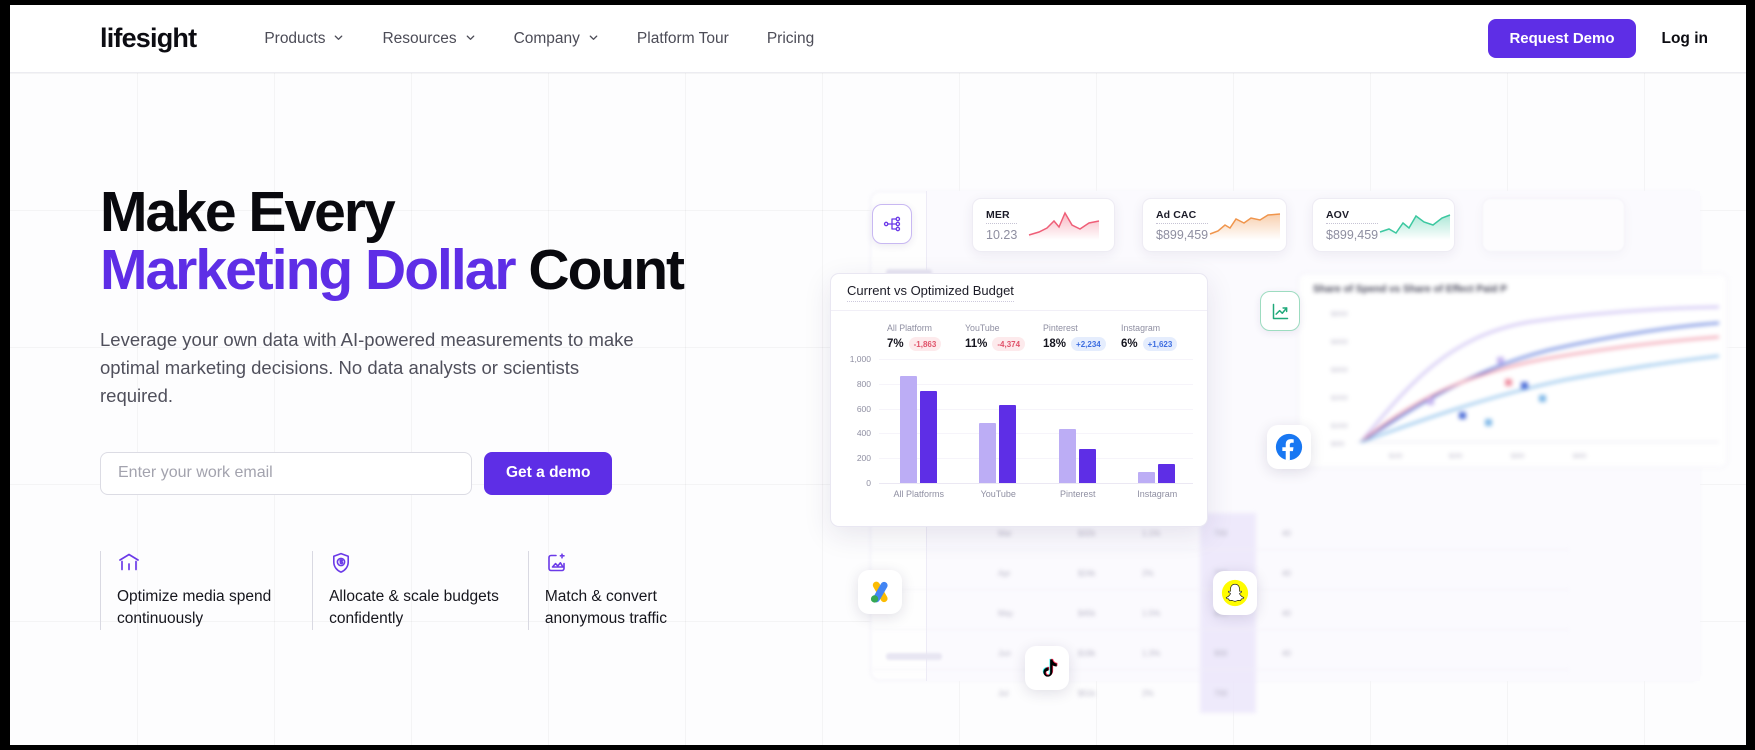 The width and height of the screenshot is (1755, 750). What do you see at coordinates (548, 473) in the screenshot?
I see `get-a-demo-button: Get a demo` at bounding box center [548, 473].